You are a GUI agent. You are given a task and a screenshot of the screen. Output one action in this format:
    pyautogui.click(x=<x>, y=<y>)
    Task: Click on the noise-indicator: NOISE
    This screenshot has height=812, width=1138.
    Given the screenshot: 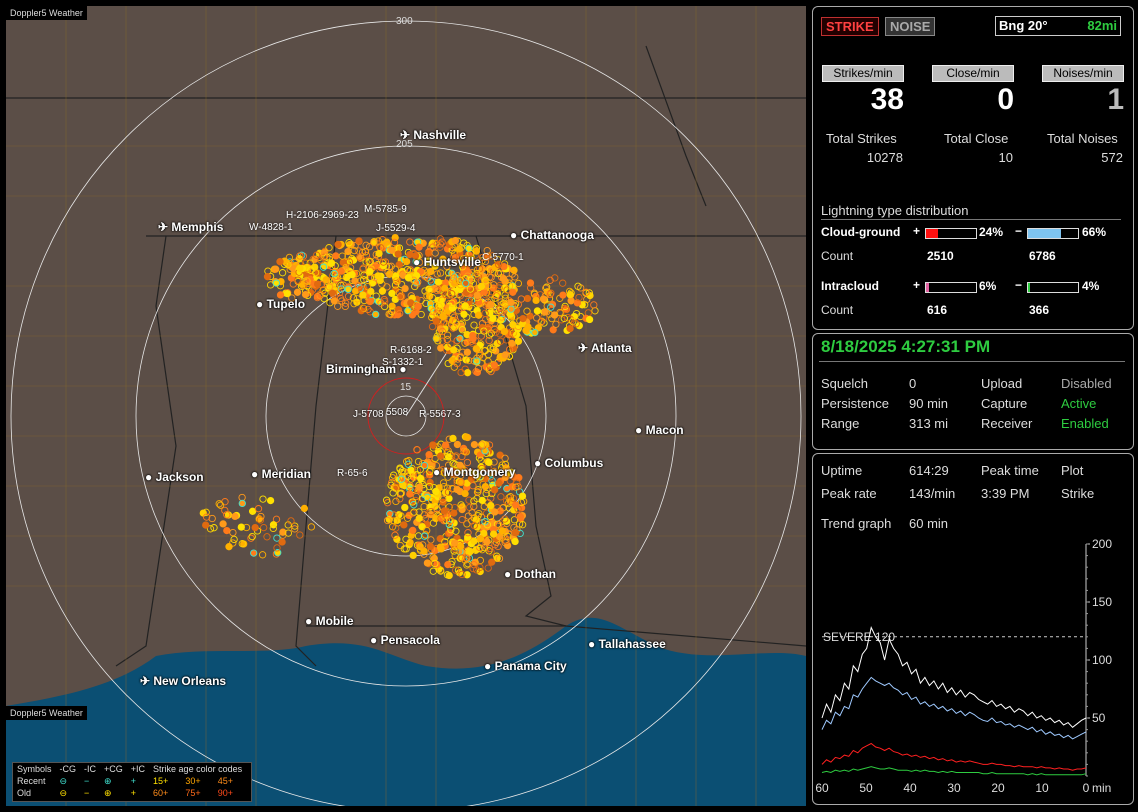 What is the action you would take?
    pyautogui.click(x=910, y=26)
    